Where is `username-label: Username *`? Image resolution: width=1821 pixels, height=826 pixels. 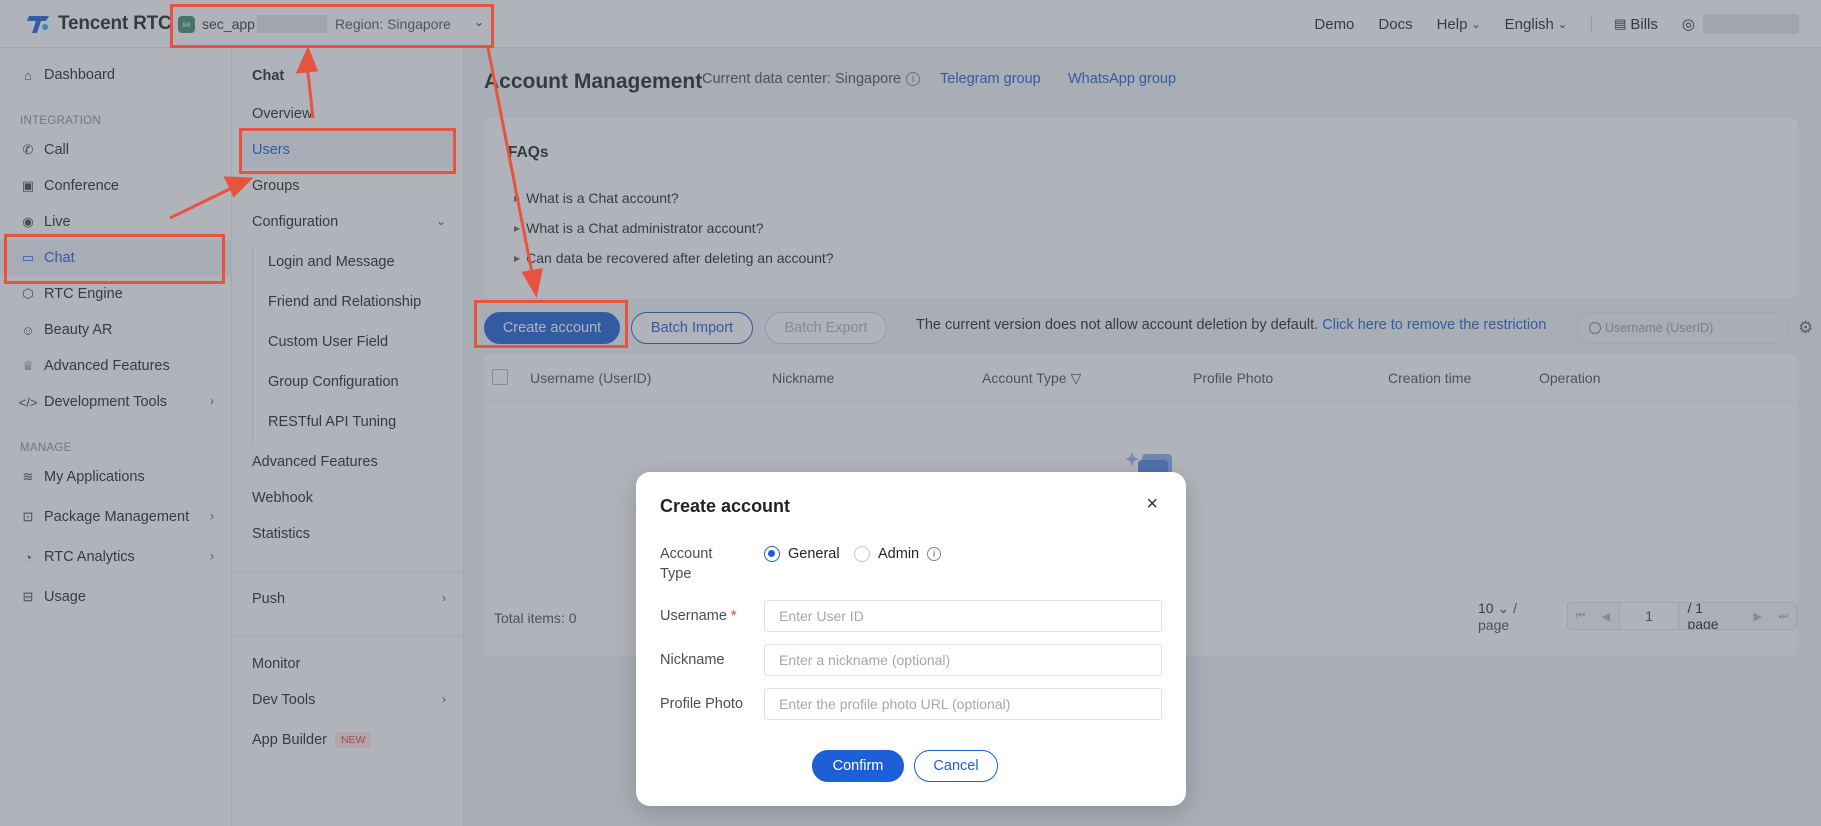
username-label: Username * is located at coordinates (698, 616).